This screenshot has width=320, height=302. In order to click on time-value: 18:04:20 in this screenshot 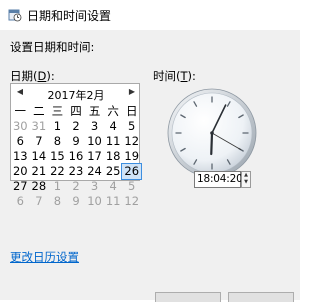, I will do `click(220, 179)`.